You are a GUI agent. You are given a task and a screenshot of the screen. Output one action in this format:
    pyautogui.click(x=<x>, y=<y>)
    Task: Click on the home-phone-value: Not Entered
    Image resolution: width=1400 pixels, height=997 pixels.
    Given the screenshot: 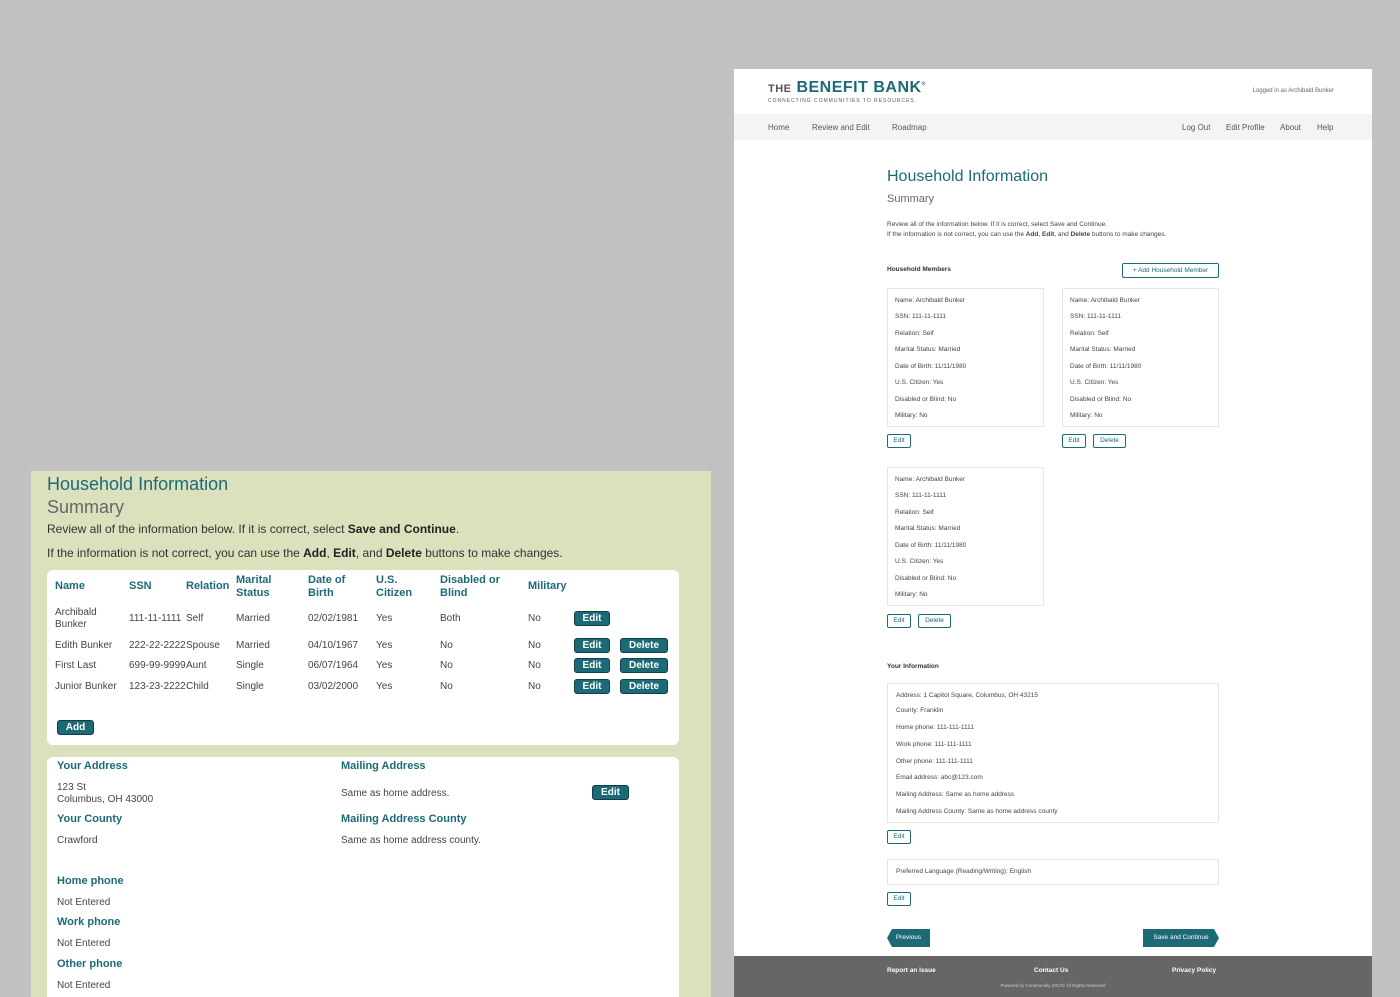 What is the action you would take?
    pyautogui.click(x=84, y=902)
    